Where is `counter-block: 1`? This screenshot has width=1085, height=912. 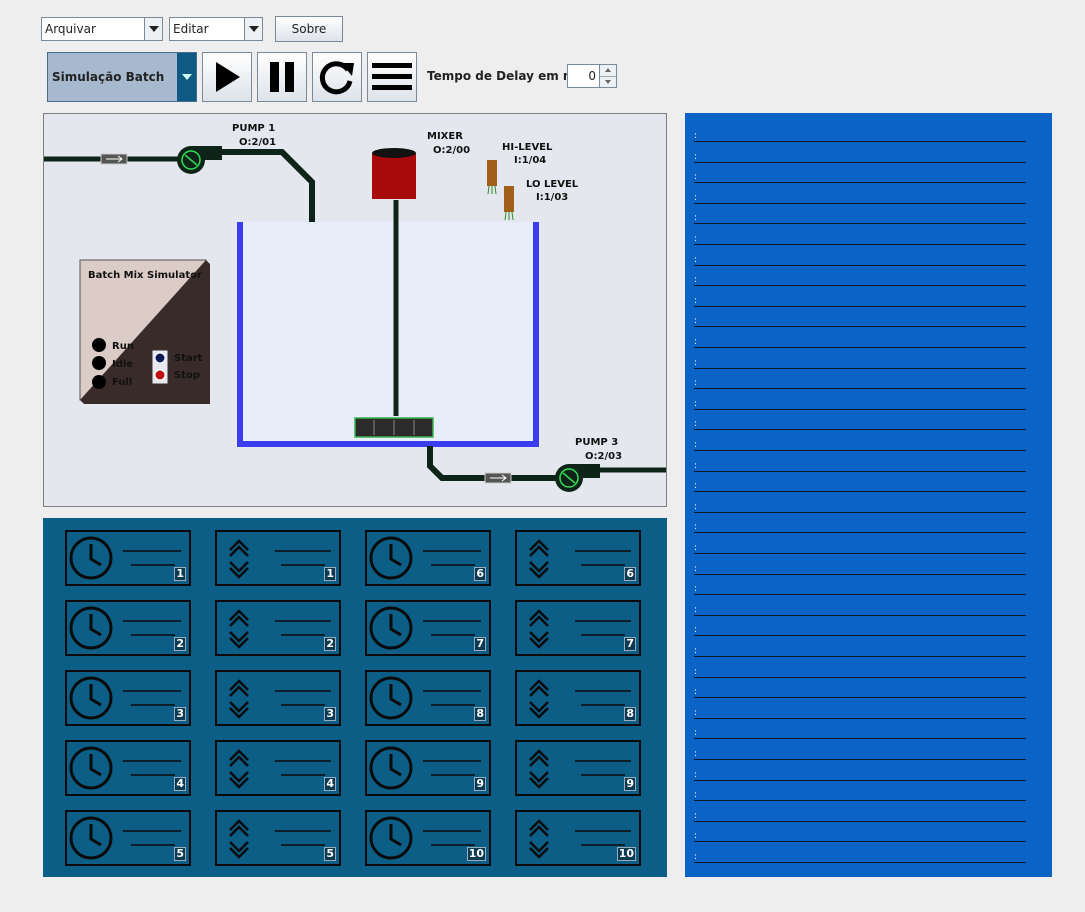 counter-block: 1 is located at coordinates (278, 558).